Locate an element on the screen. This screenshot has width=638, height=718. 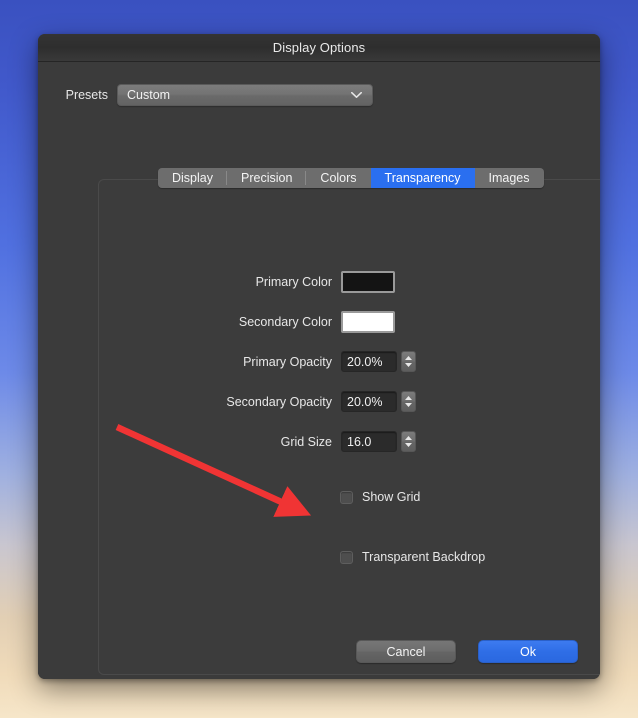
secondary-opacity-label: Secondary Opacity is located at coordinates (279, 401).